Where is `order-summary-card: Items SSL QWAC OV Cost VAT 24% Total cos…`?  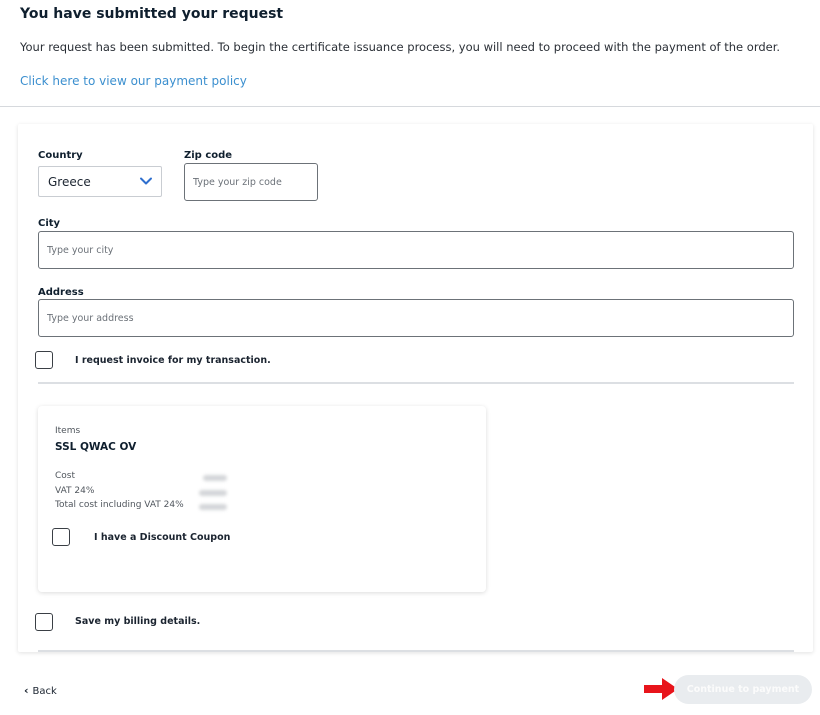 order-summary-card: Items SSL QWAC OV Cost VAT 24% Total cos… is located at coordinates (262, 499).